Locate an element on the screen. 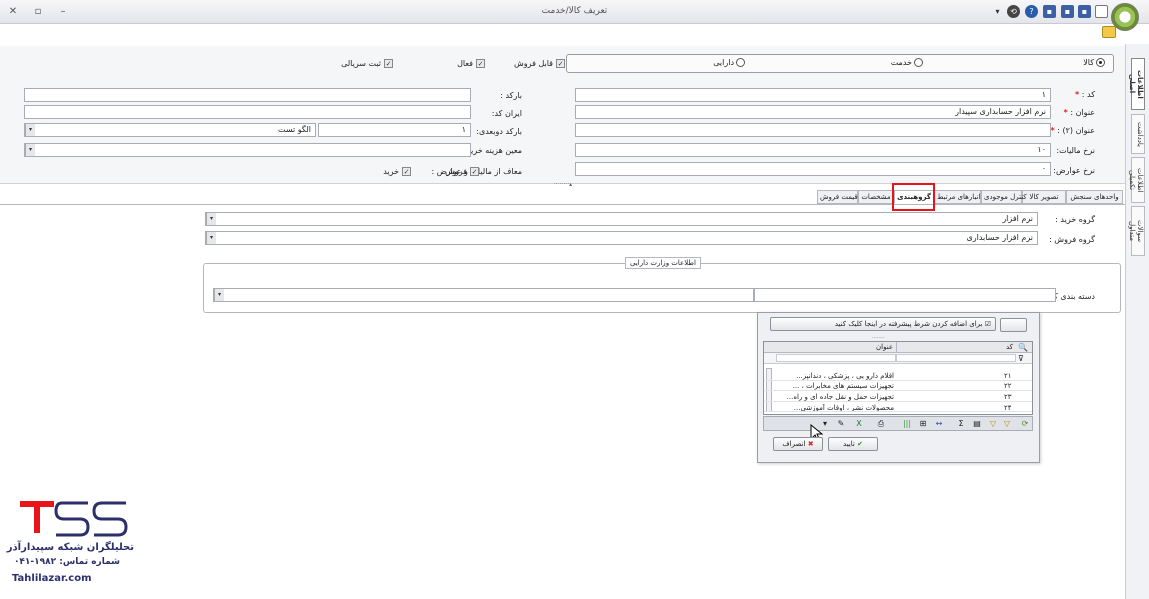  columns-icon: ▤ is located at coordinates (977, 424).